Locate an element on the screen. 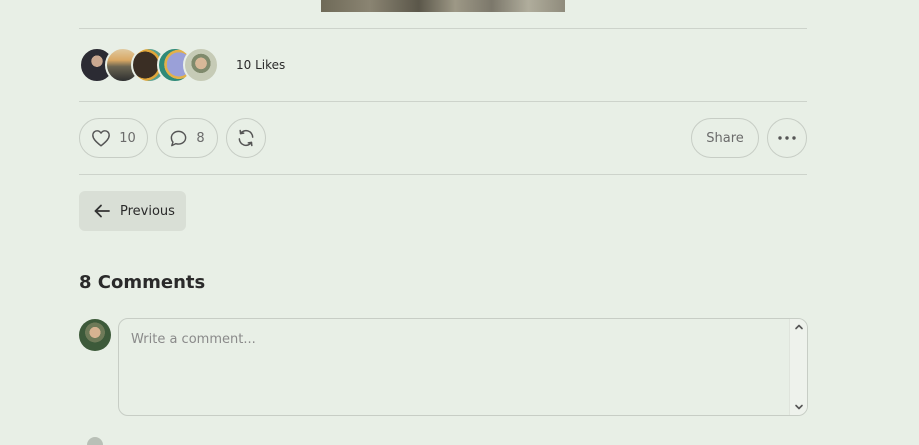 The width and height of the screenshot is (919, 445). ellipsis-icon is located at coordinates (787, 138).